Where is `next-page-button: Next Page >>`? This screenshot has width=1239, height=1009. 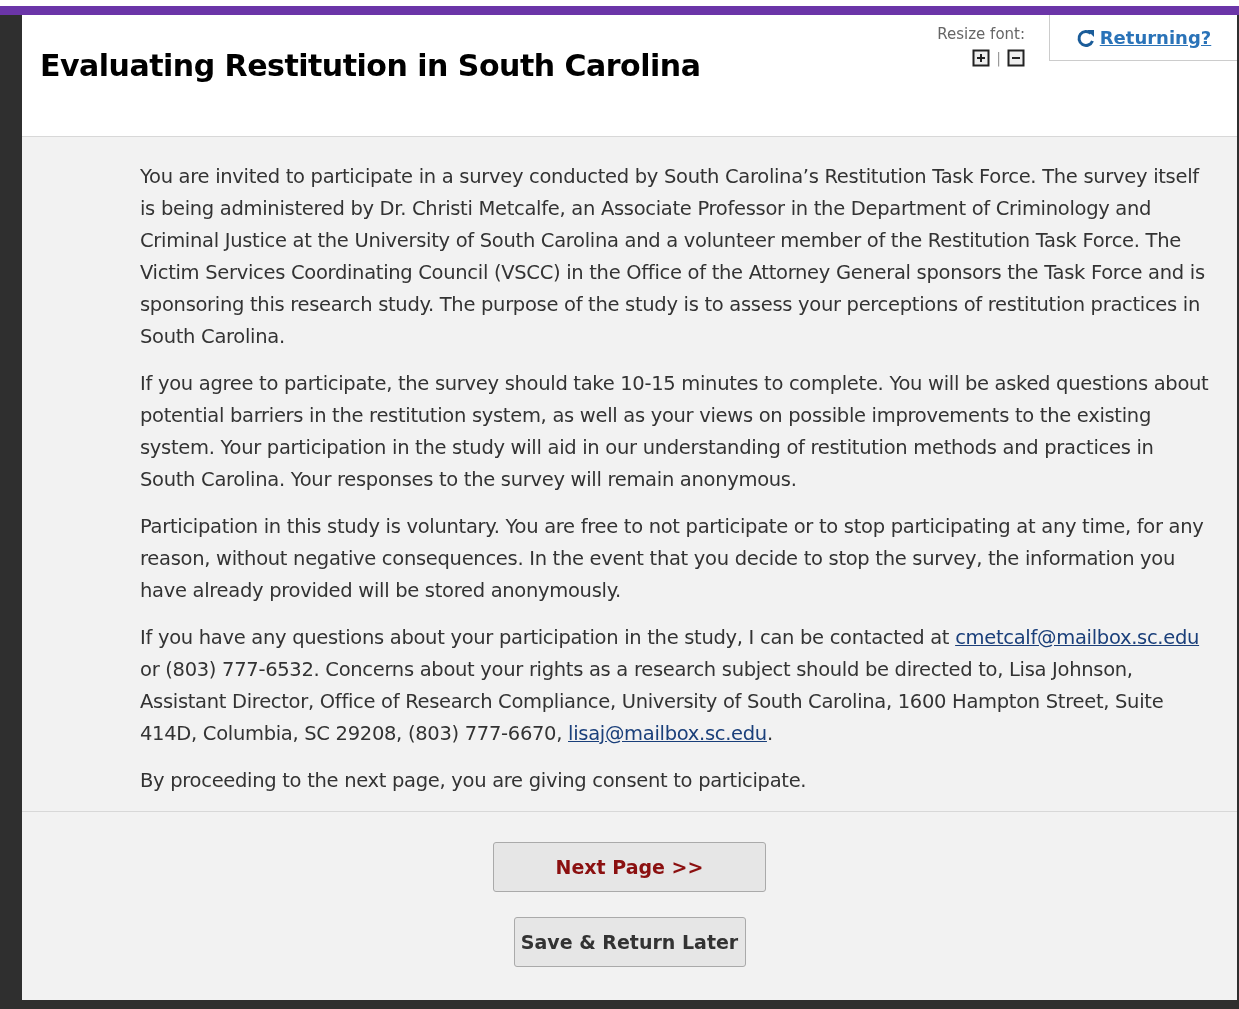 next-page-button: Next Page >> is located at coordinates (629, 867).